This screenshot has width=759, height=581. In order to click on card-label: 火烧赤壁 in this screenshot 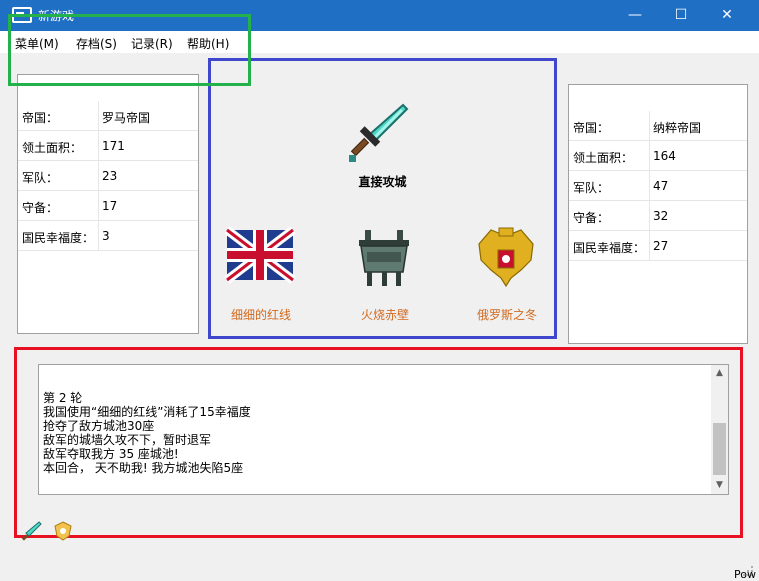, I will do `click(384, 315)`.